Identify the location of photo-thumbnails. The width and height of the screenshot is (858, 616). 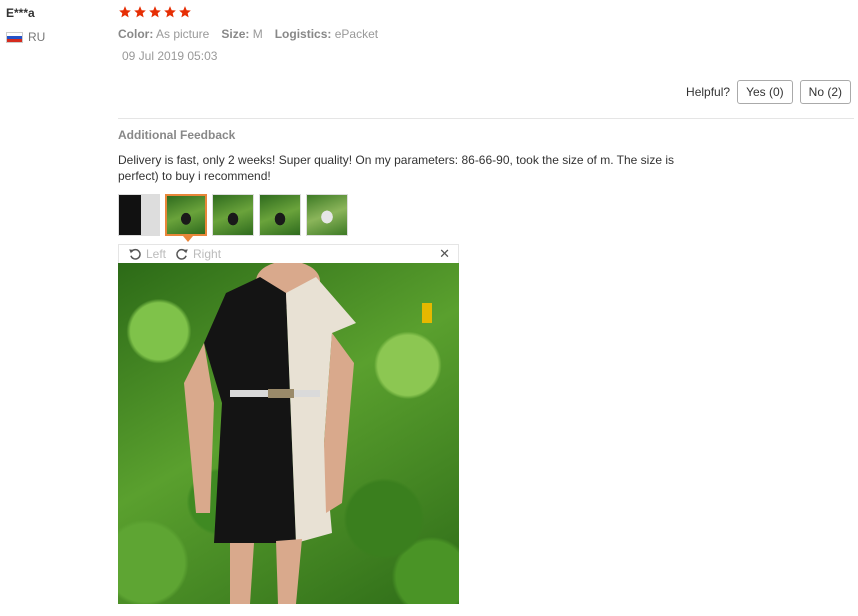
(233, 215).